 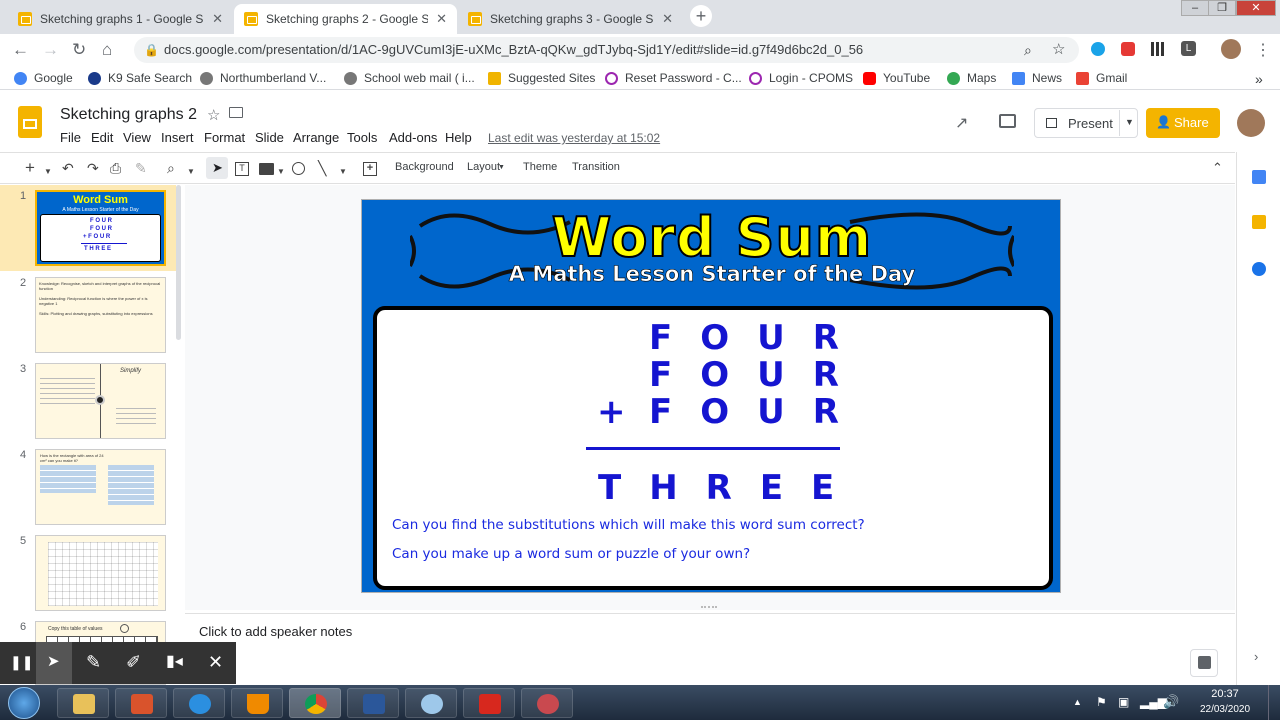 What do you see at coordinates (801, 78) in the screenshot?
I see `bookmark-cpoms: Login - CPOMS` at bounding box center [801, 78].